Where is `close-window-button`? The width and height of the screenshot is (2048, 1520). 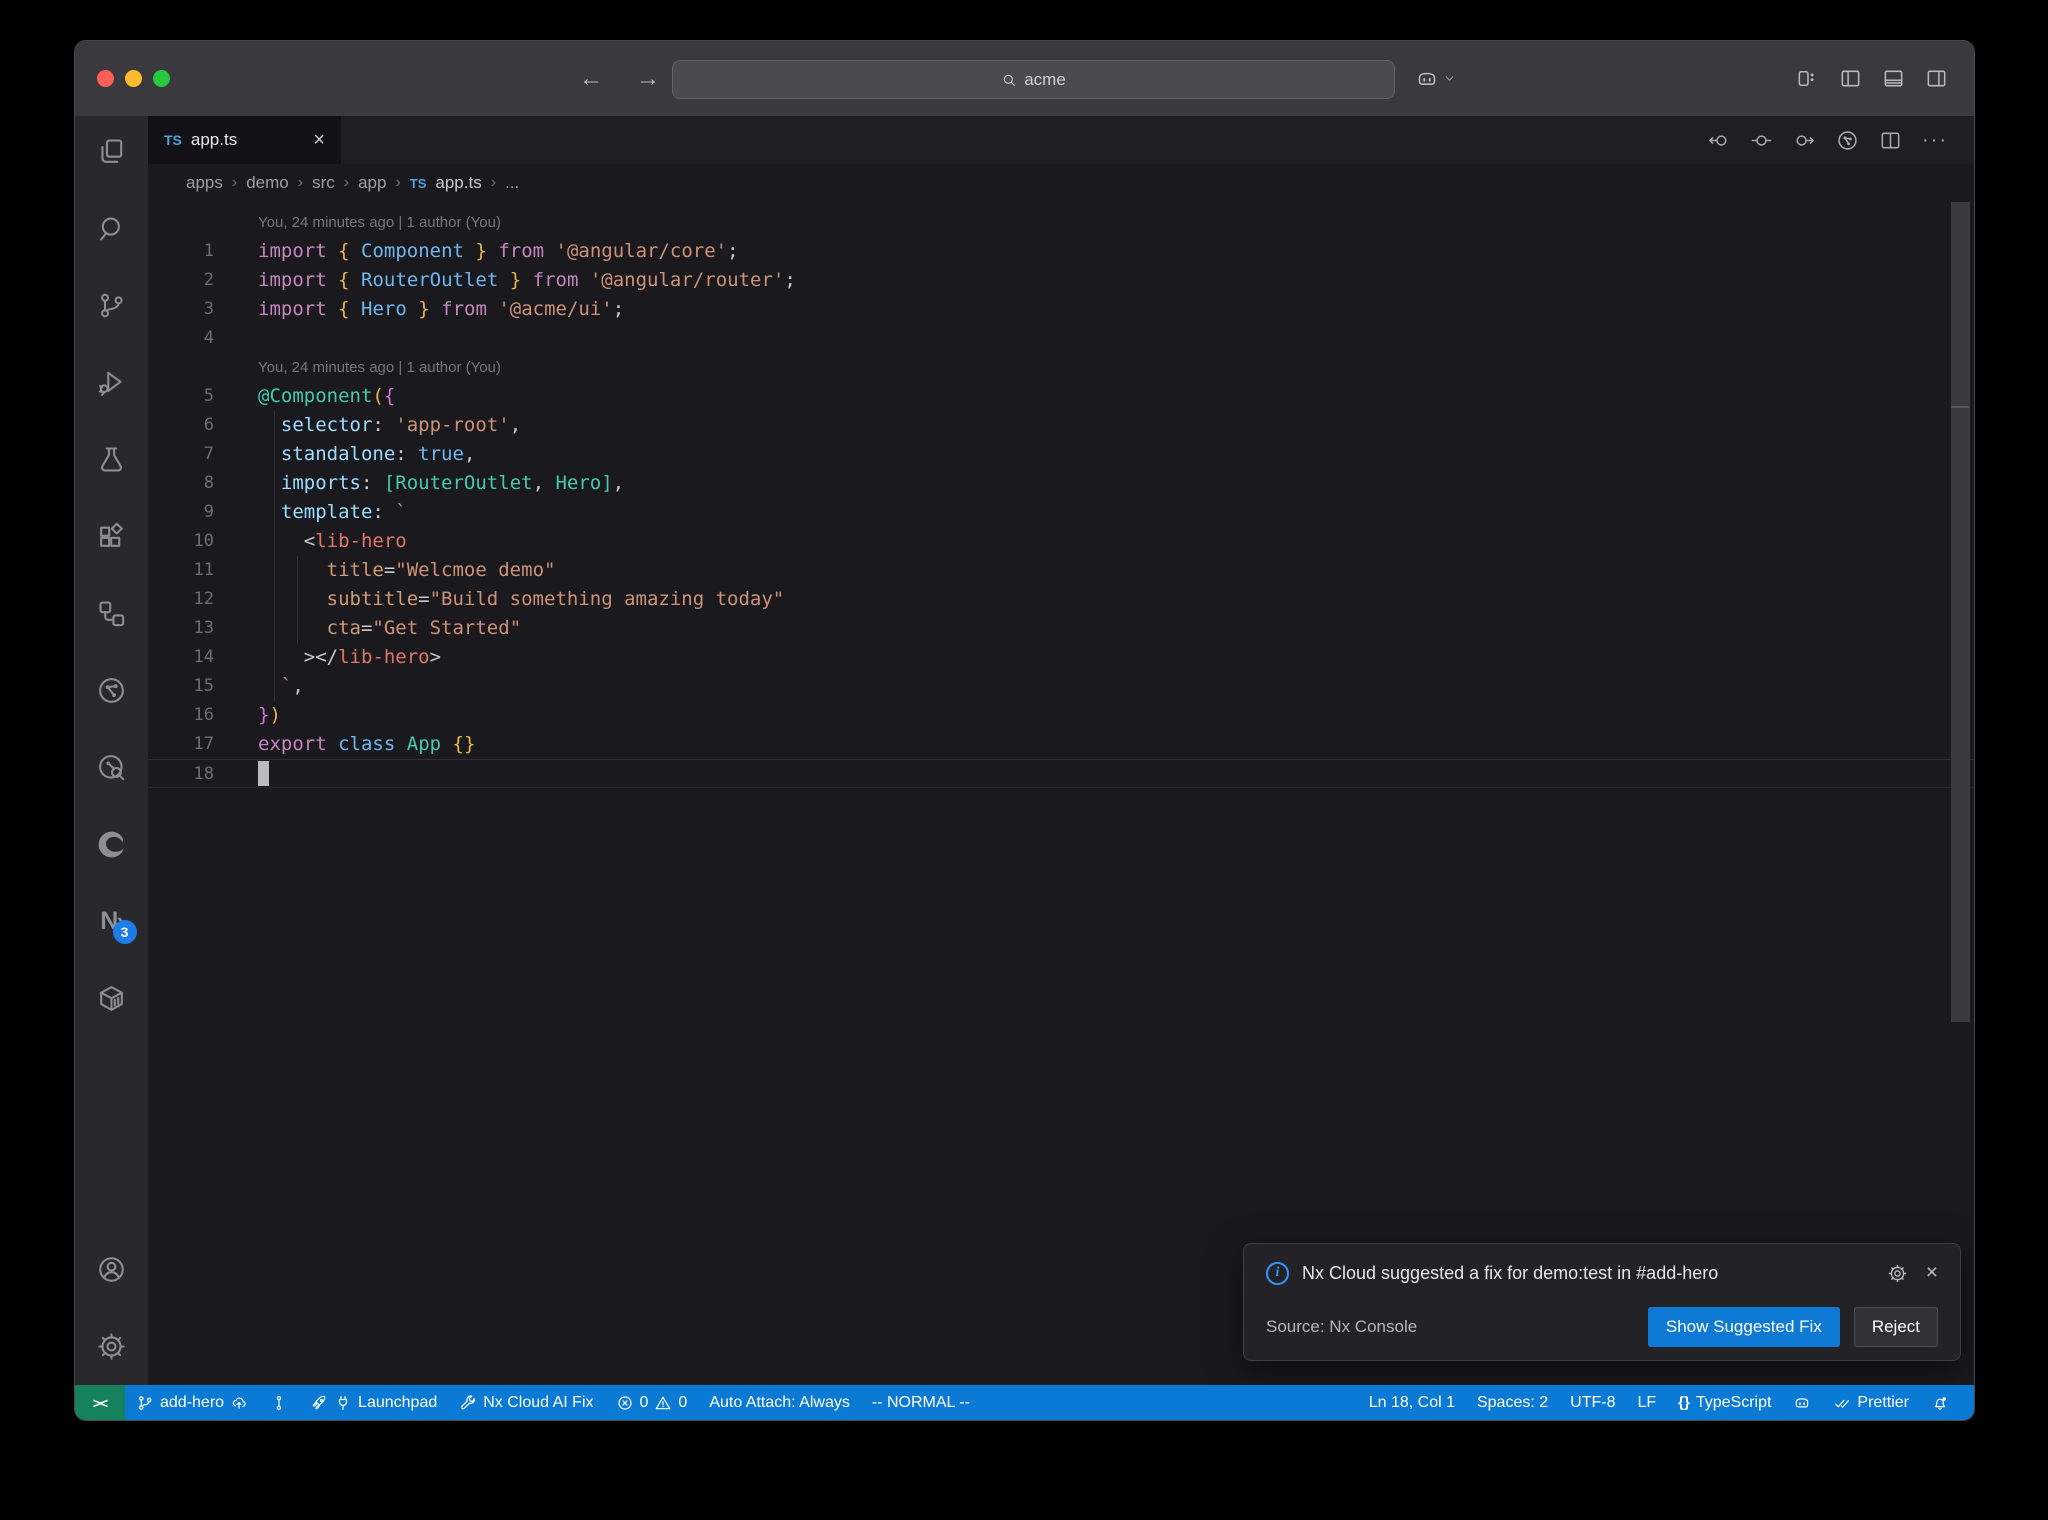
close-window-button is located at coordinates (105, 78).